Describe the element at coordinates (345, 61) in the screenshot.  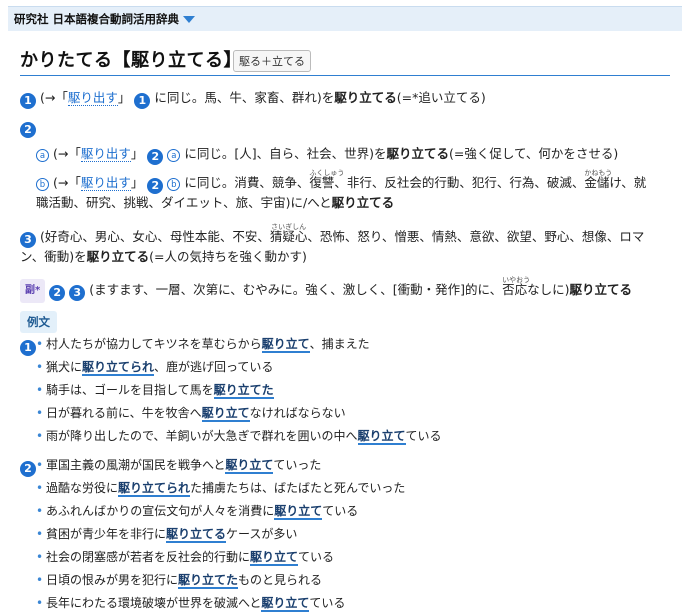
I see `entry-heading: かりたてる【駆り立てる】 駆る＋立てる` at that location.